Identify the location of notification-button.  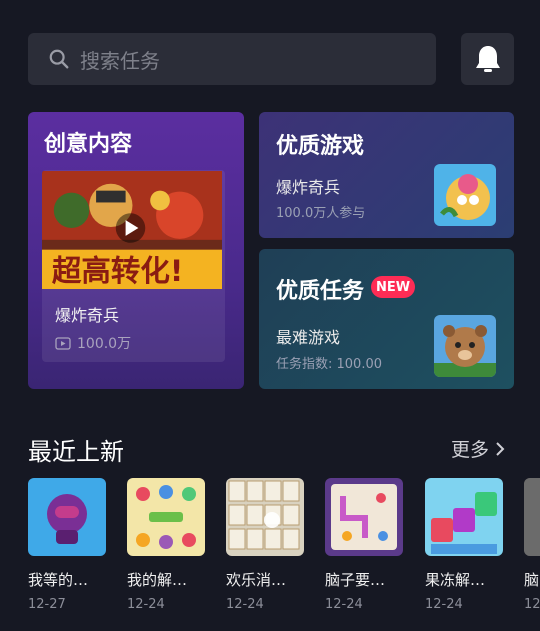
(487, 59).